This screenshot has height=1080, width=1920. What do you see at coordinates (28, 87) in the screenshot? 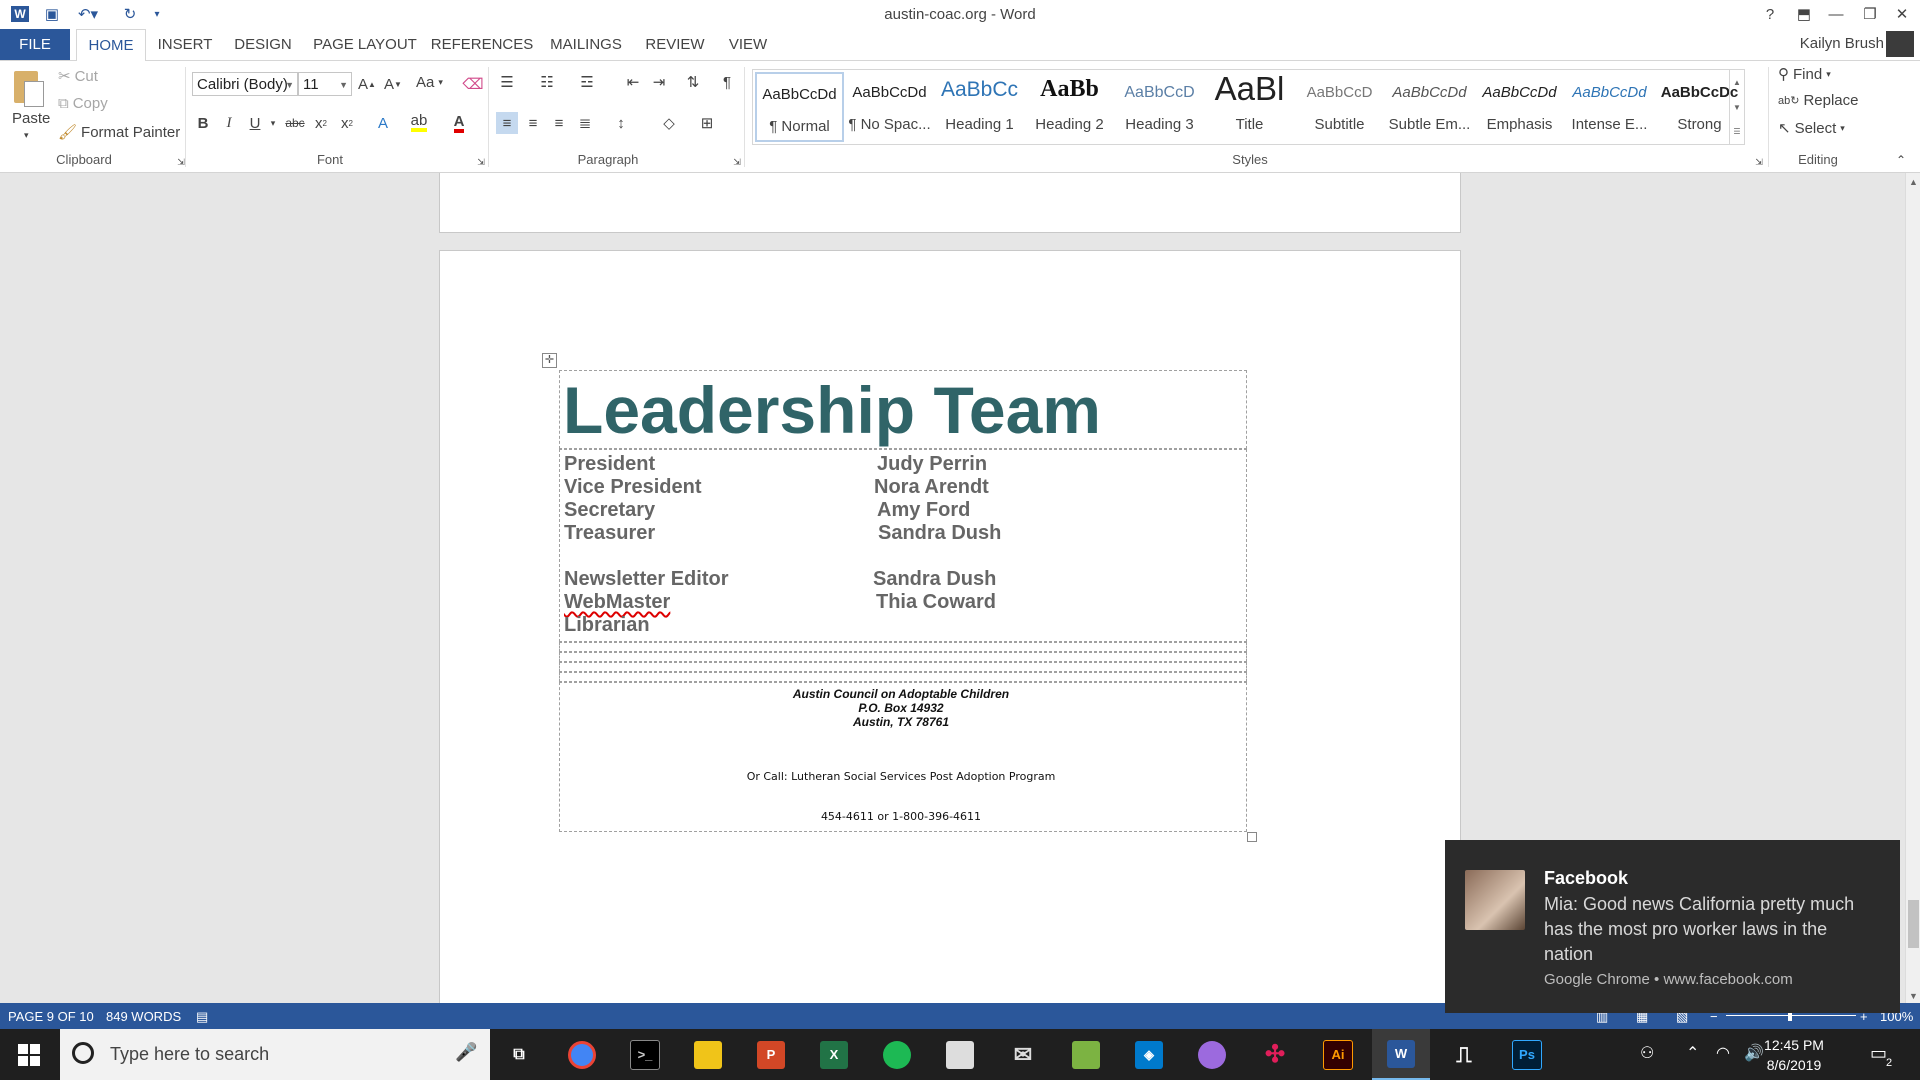
I see `paste-icon` at bounding box center [28, 87].